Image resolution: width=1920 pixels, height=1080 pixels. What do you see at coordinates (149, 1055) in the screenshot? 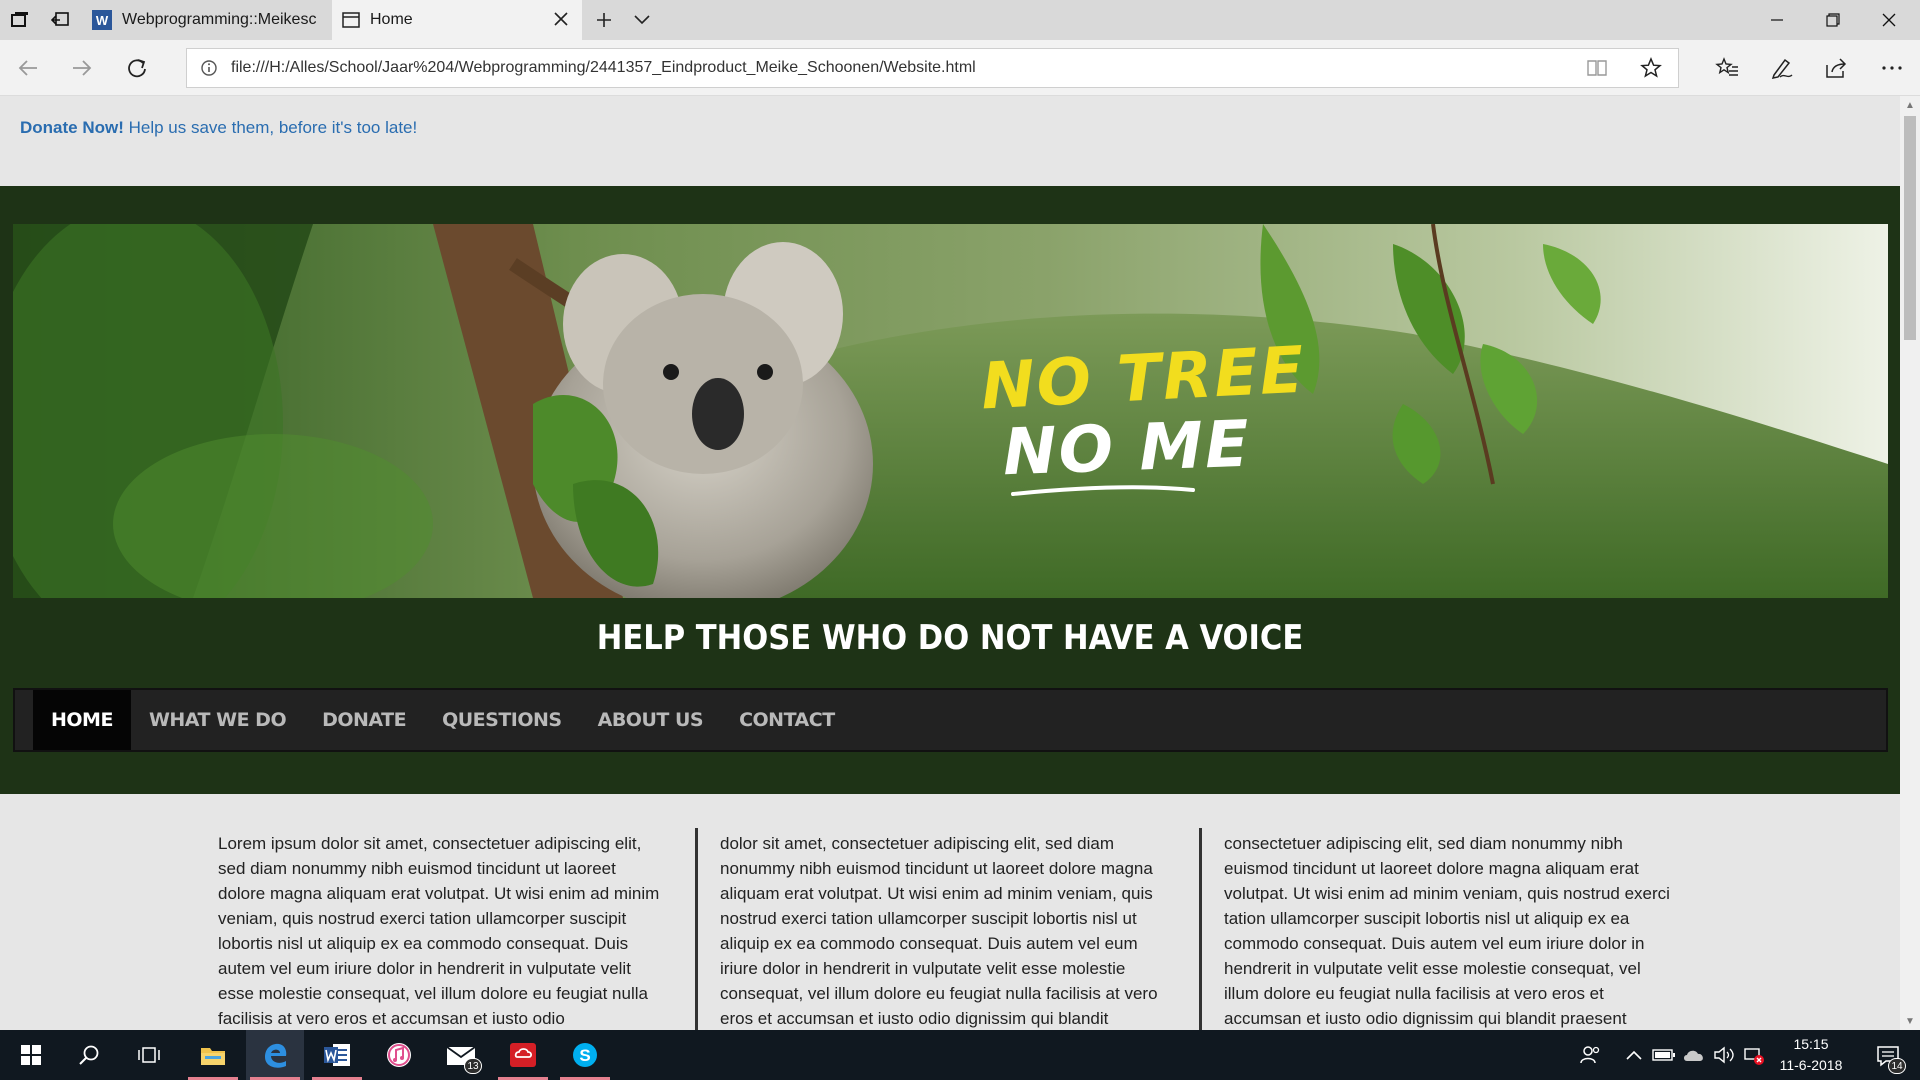
I see `task-view-icon` at bounding box center [149, 1055].